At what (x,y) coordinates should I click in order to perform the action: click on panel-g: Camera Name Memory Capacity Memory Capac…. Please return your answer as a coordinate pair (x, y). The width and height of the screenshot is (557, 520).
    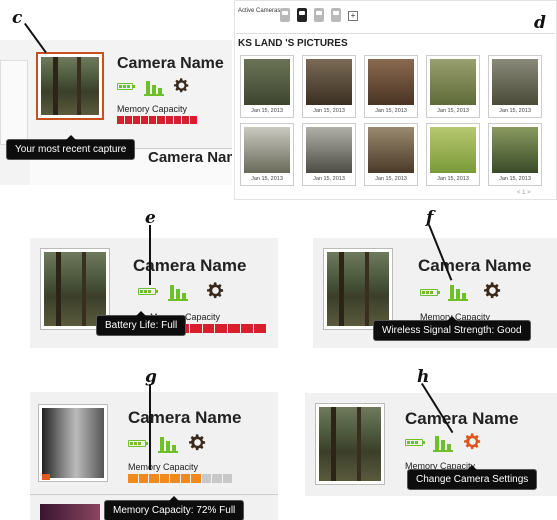
    Looking at the image, I should click on (154, 456).